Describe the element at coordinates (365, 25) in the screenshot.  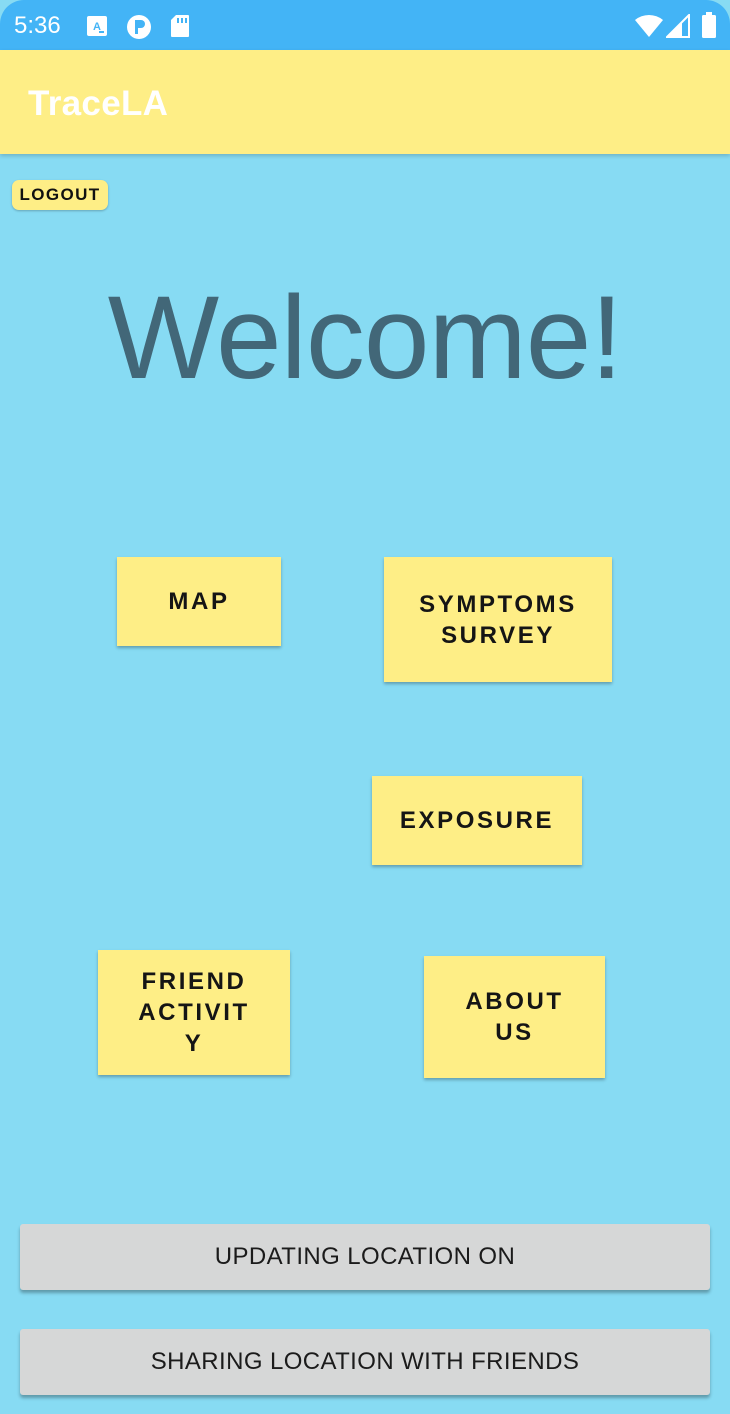
I see `status-bar: 5:36 A` at that location.